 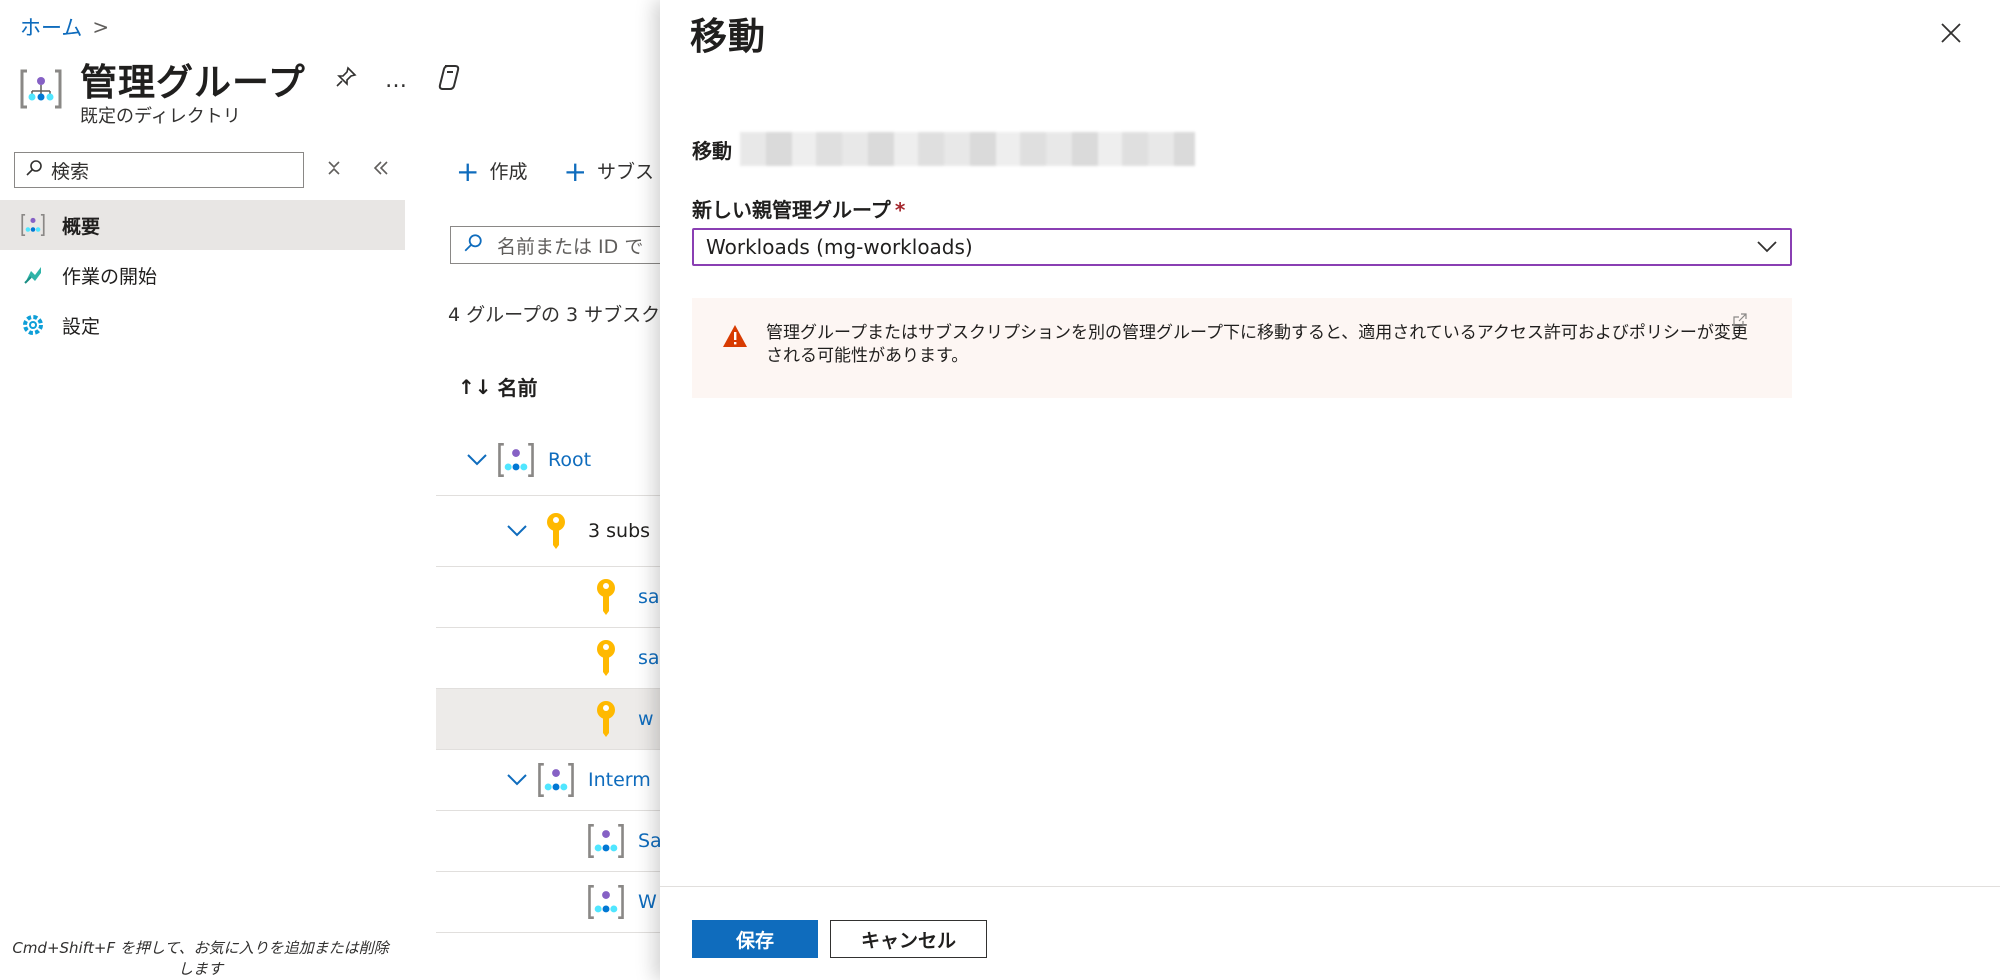 What do you see at coordinates (570, 246) in the screenshot?
I see `filter-placeholder: 名前または ID で` at bounding box center [570, 246].